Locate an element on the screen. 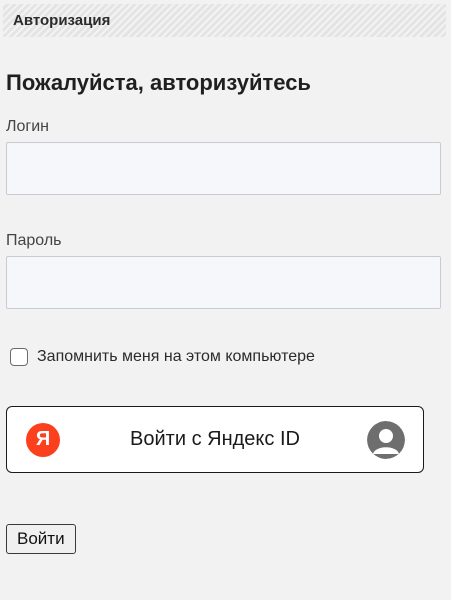 The width and height of the screenshot is (451, 600). remember-me-checkbox is located at coordinates (19, 357).